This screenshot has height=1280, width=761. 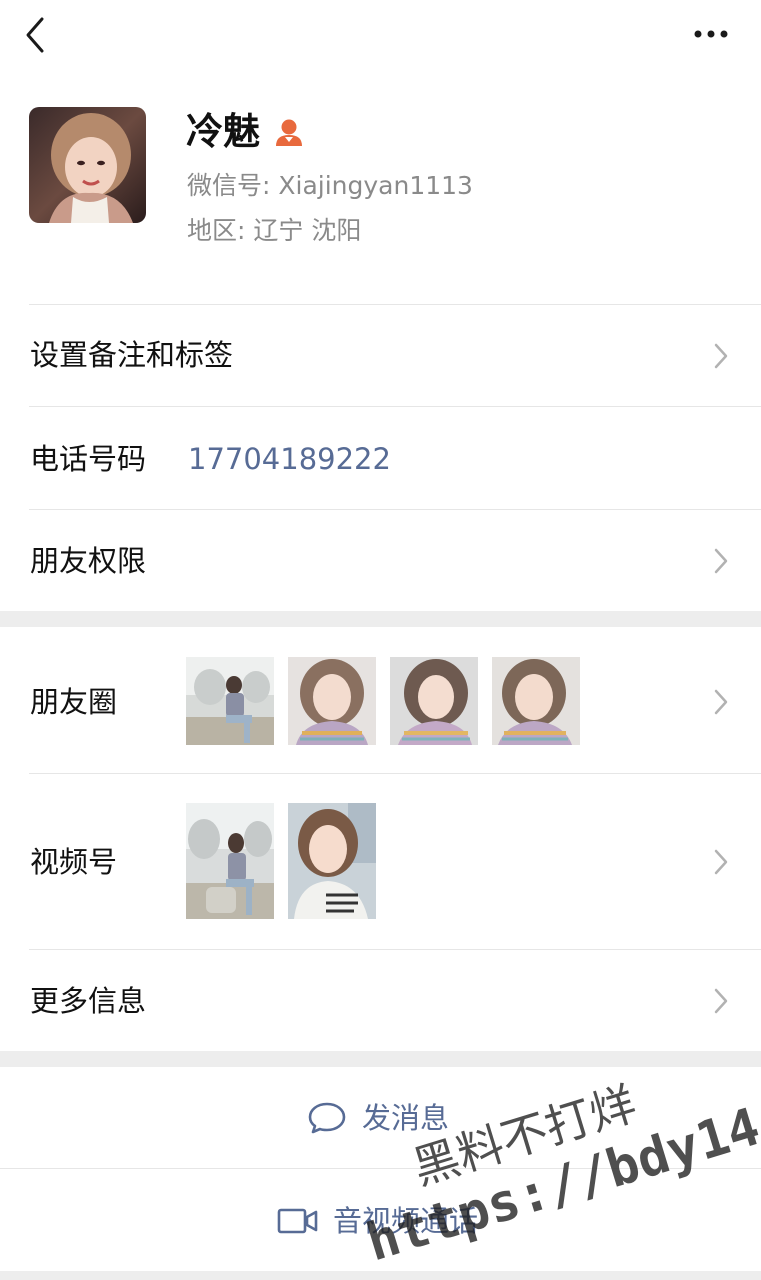 I want to click on remarks-and-tags-row: 设置备注和标签, so click(x=380, y=355).